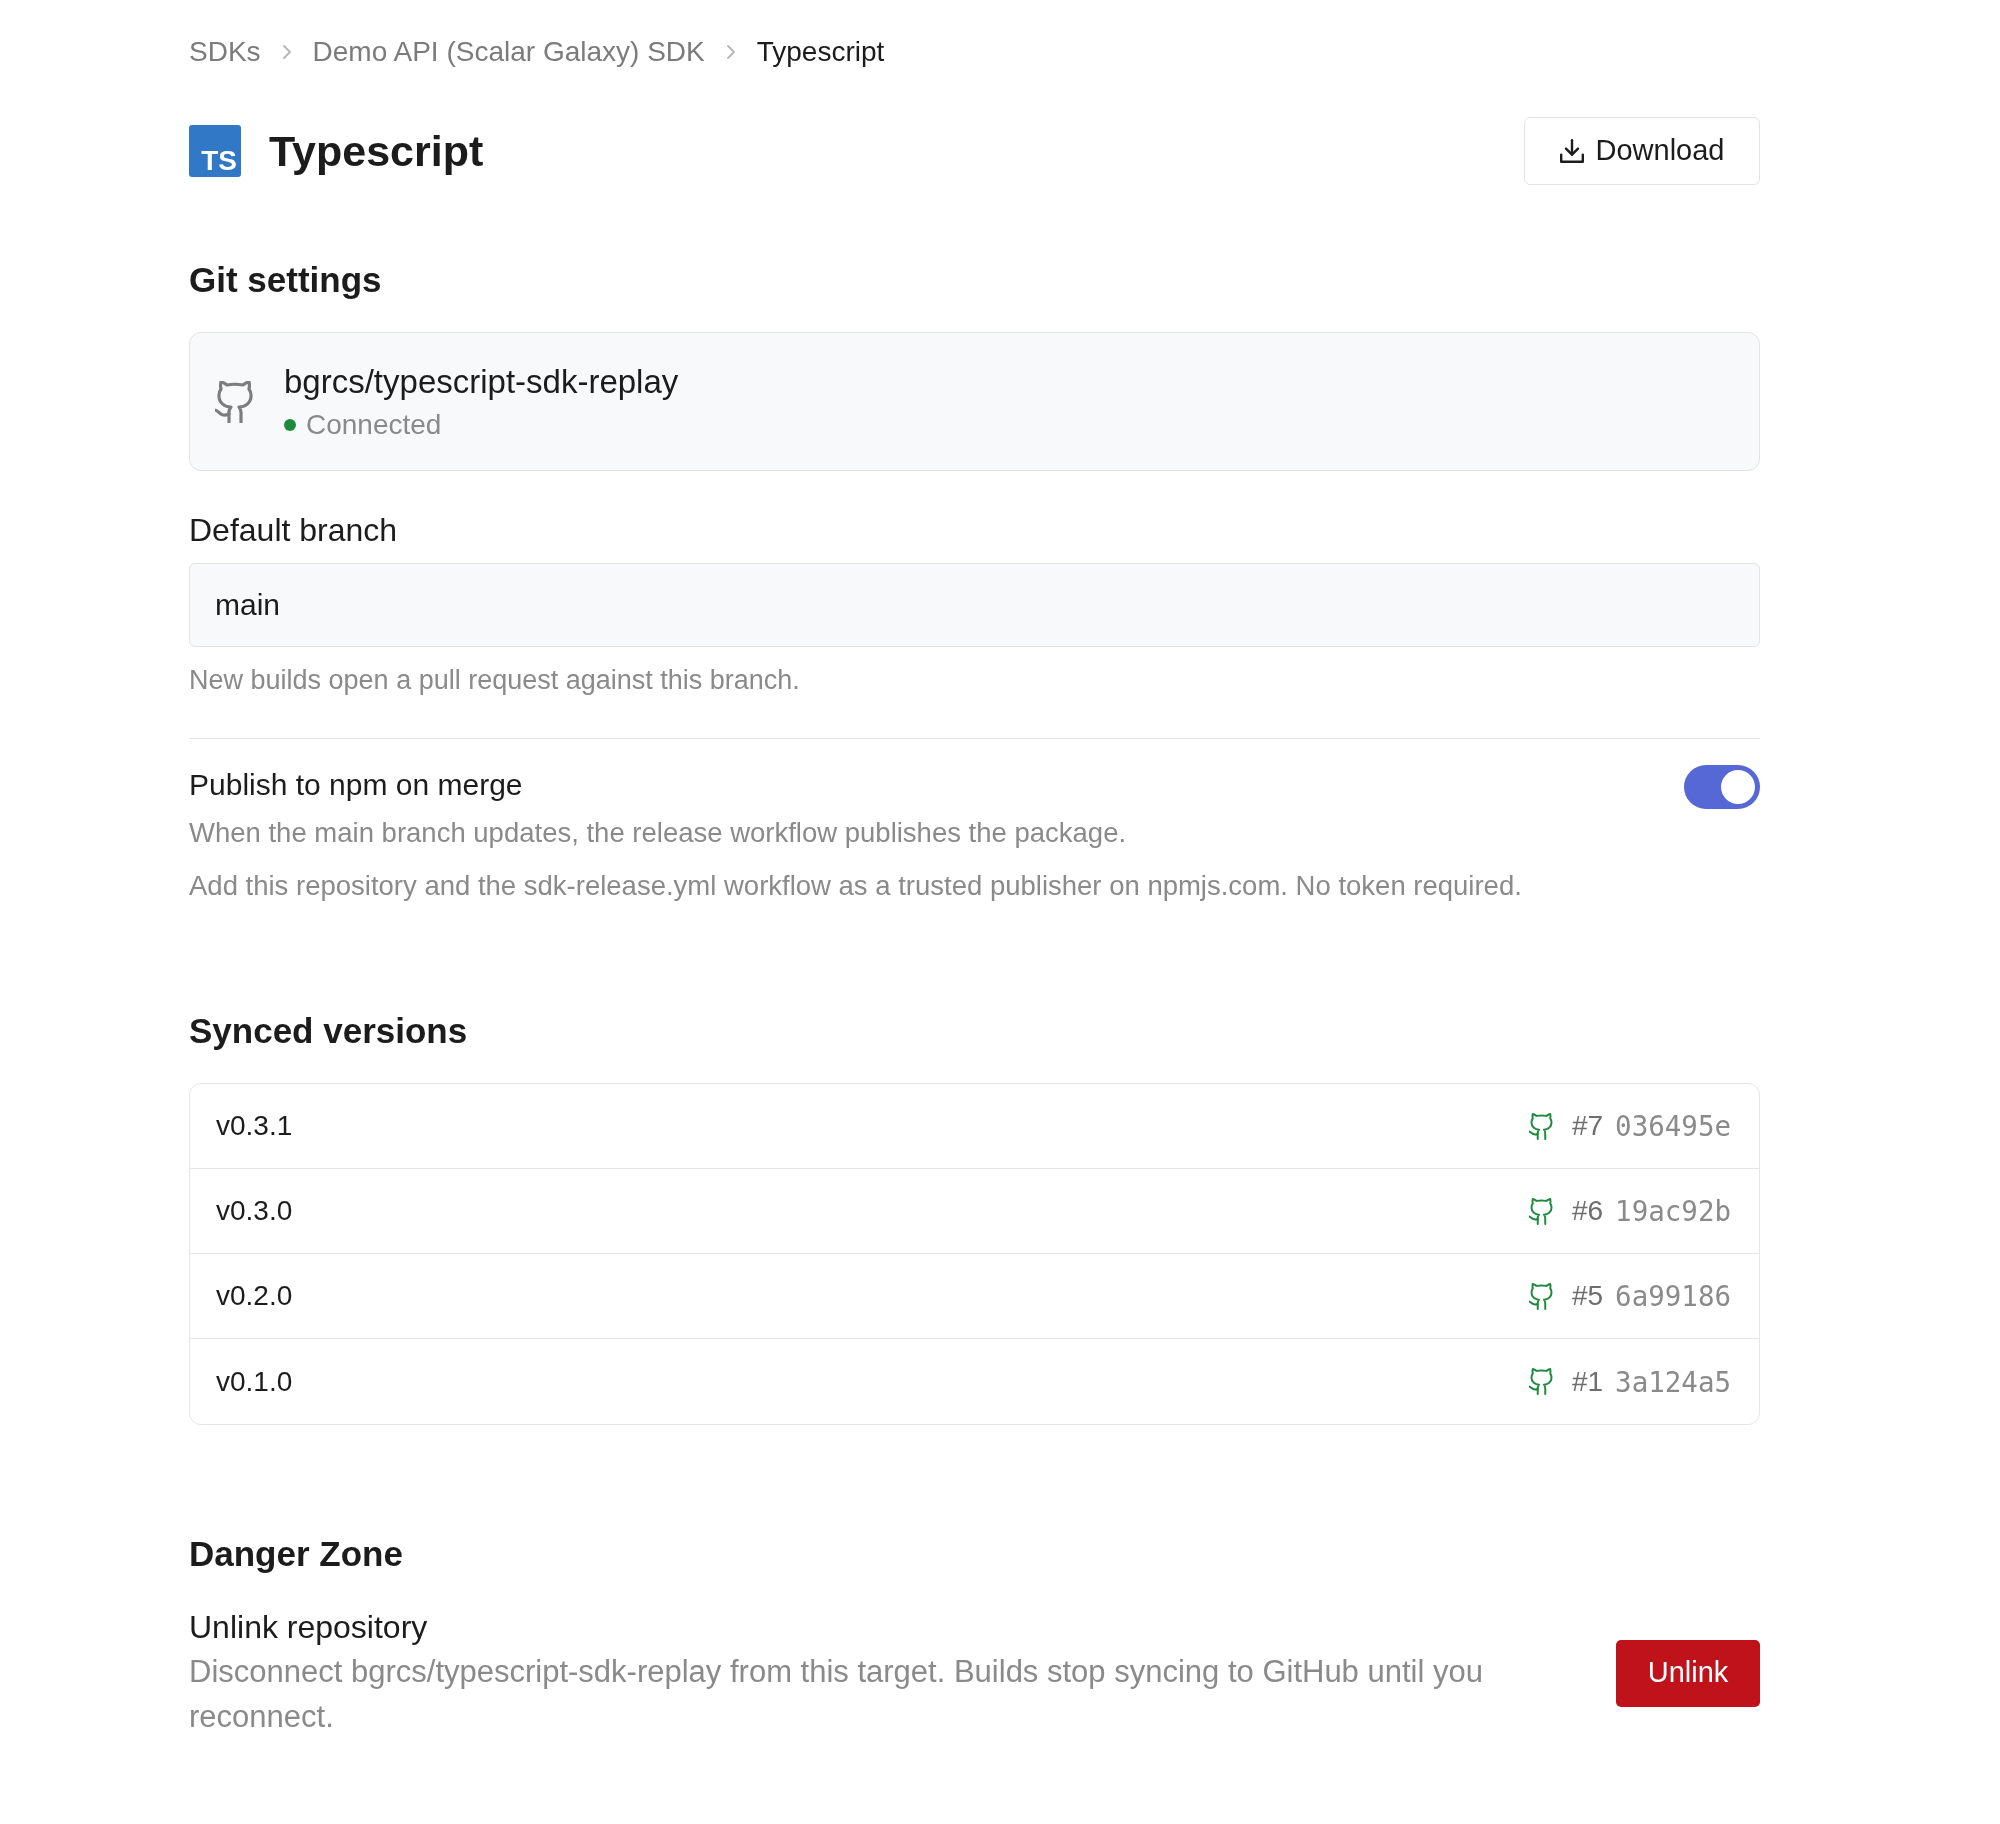 The width and height of the screenshot is (2000, 1824). What do you see at coordinates (494, 680) in the screenshot?
I see `field-hint: New builds open a pull request against this branch.` at bounding box center [494, 680].